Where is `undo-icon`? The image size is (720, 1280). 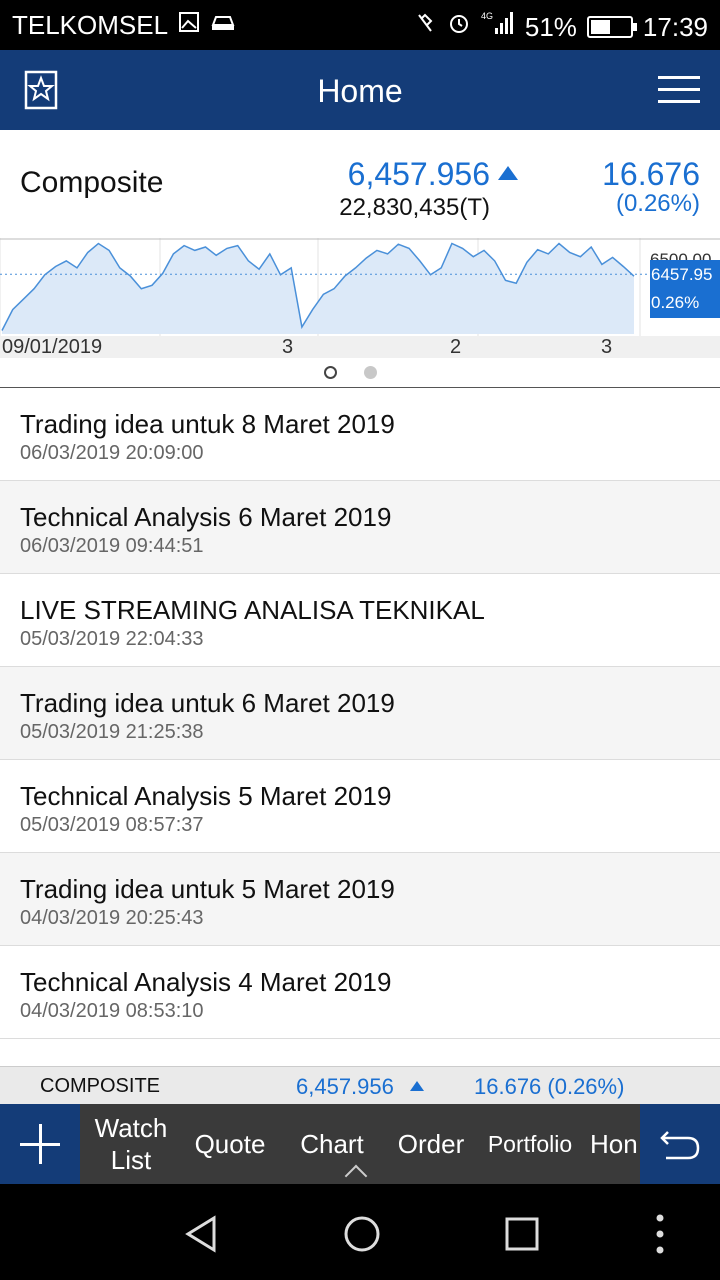 undo-icon is located at coordinates (680, 1144).